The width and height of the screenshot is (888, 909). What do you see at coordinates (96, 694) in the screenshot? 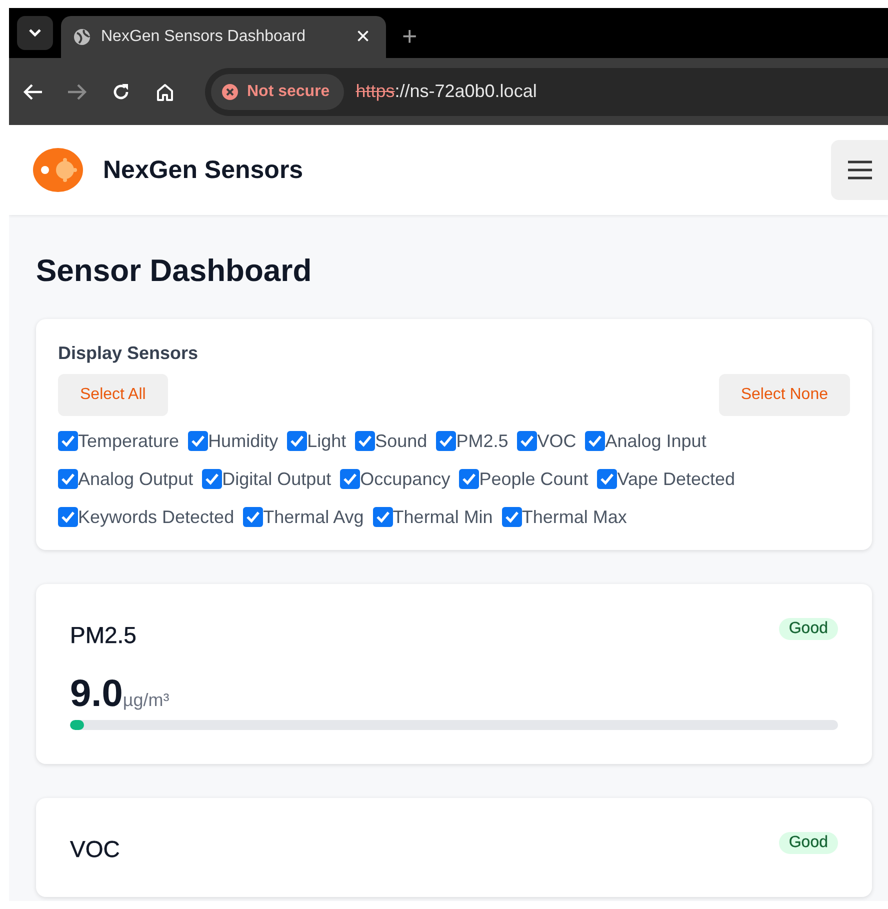
I see `reading-value: 9.0` at bounding box center [96, 694].